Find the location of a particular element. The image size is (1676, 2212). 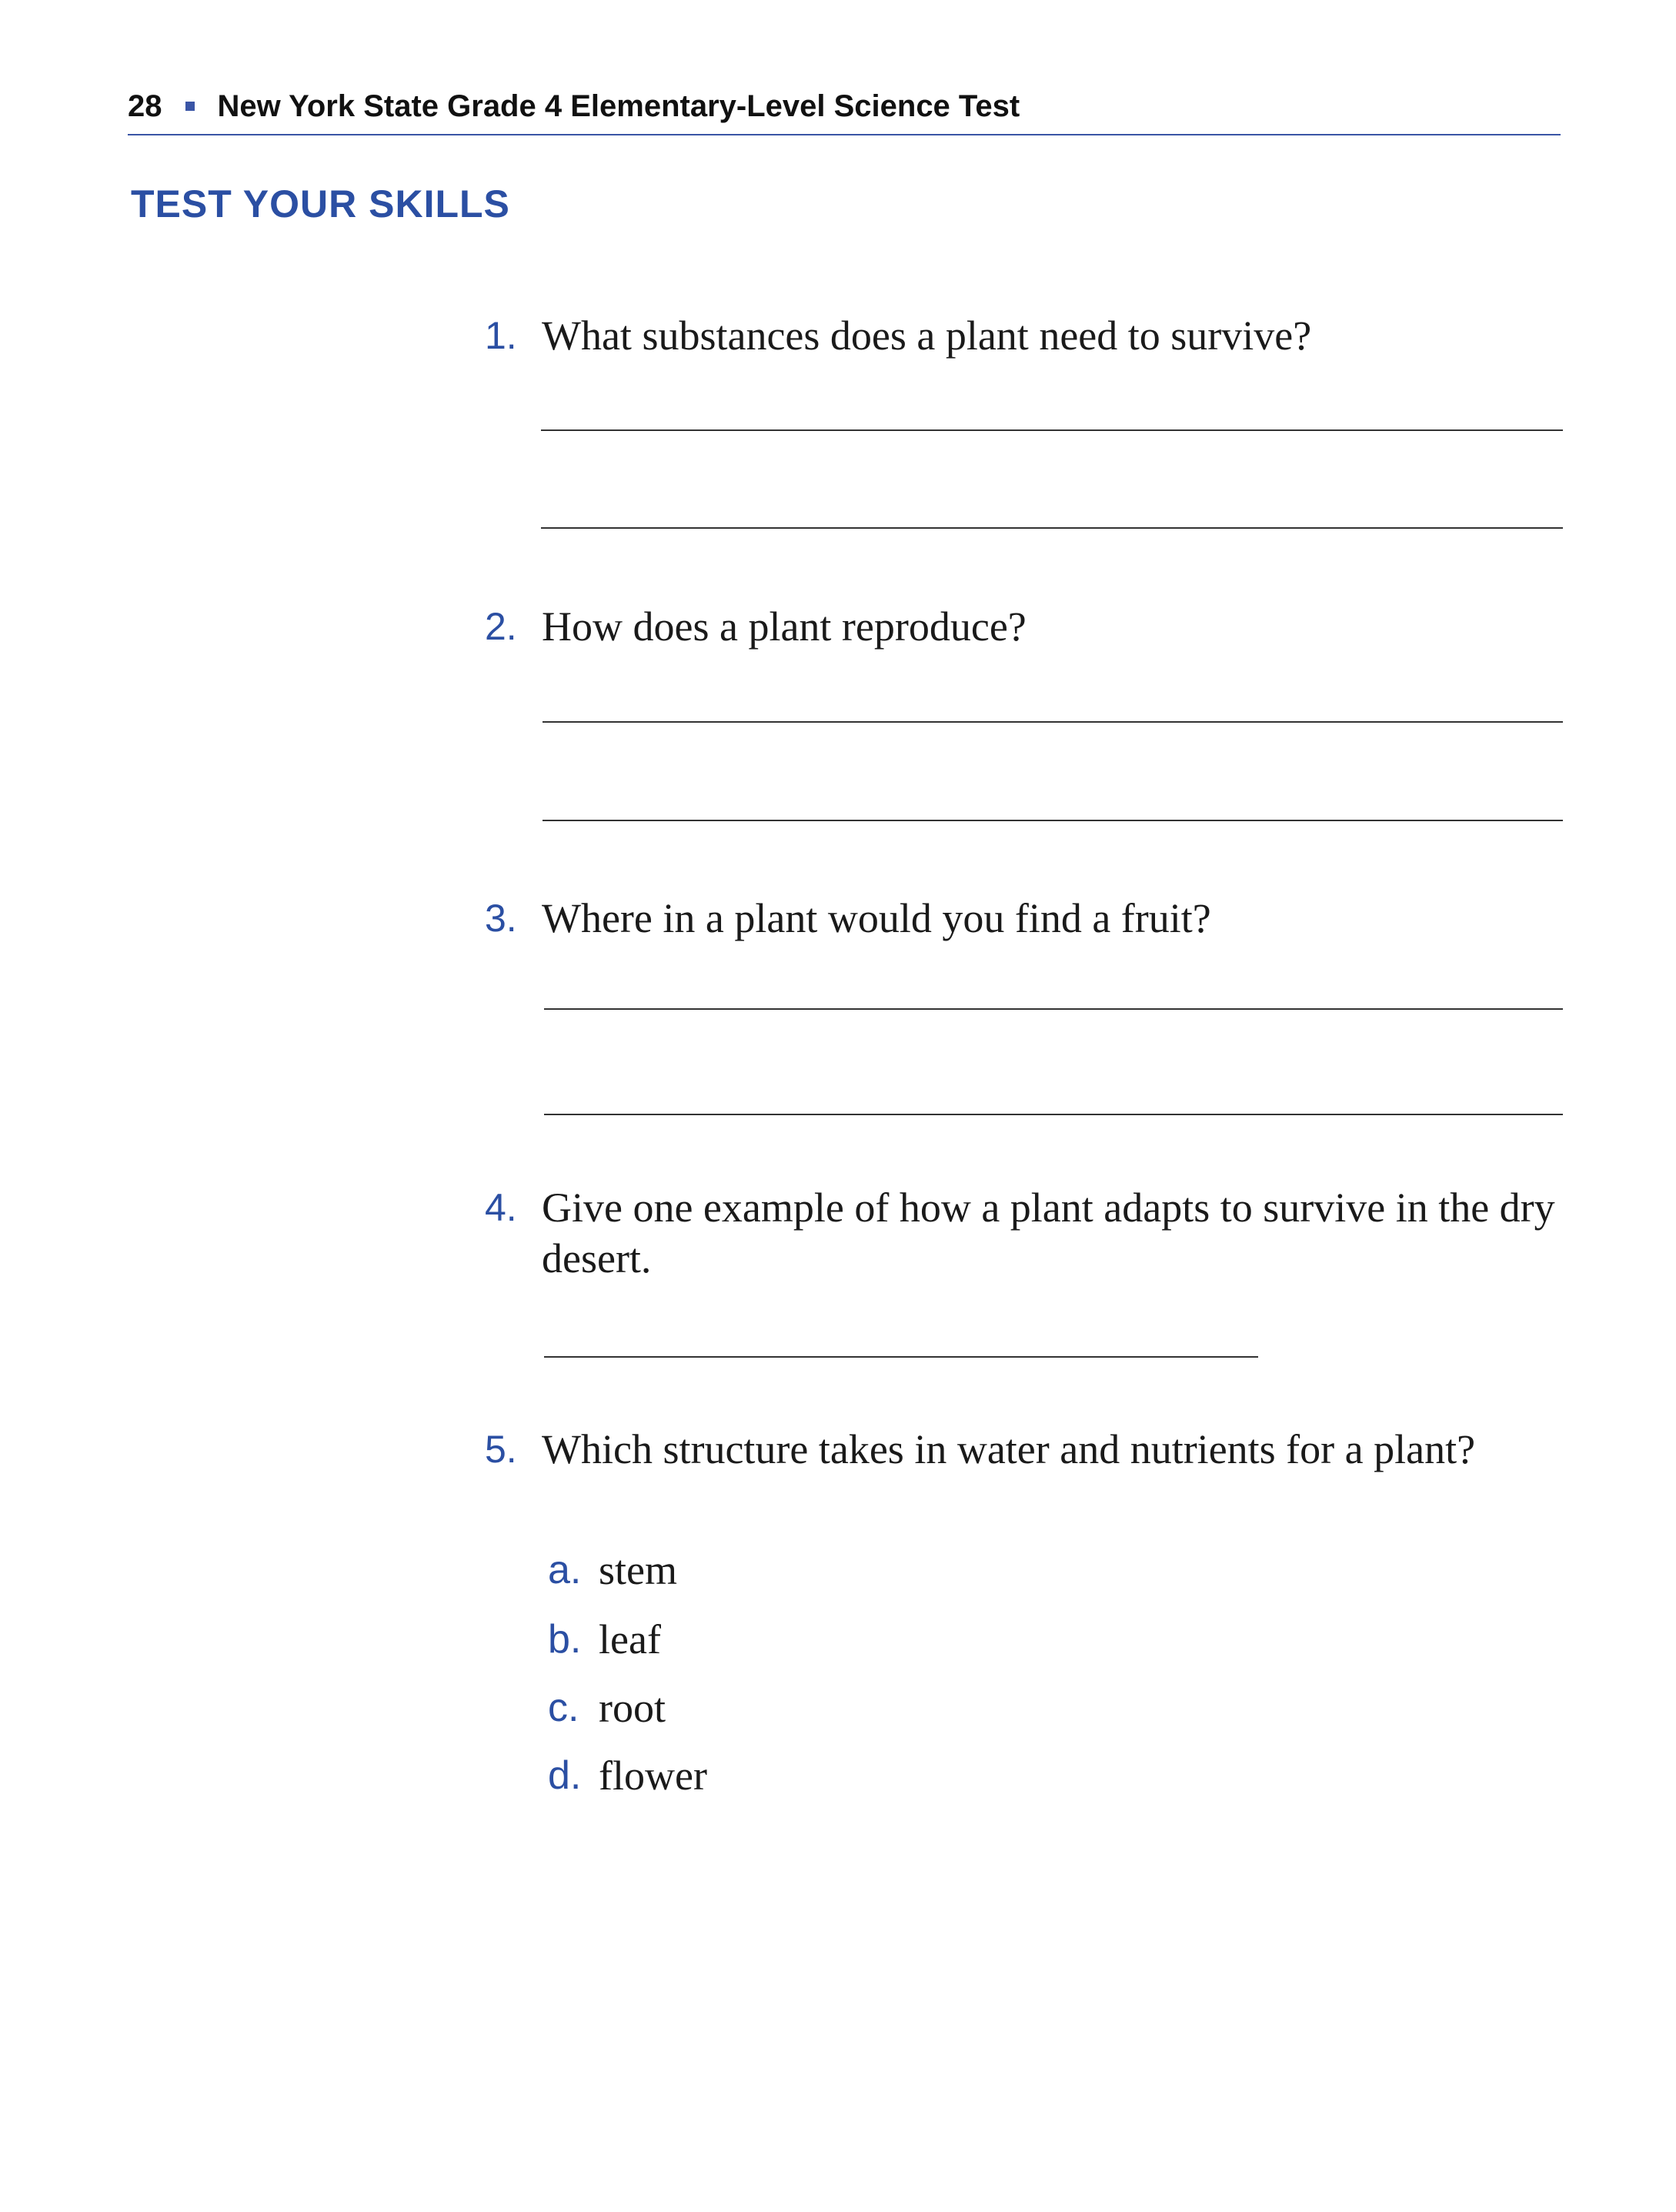

question-2: 2. How does a plant reproduce? is located at coordinates (1024, 626).